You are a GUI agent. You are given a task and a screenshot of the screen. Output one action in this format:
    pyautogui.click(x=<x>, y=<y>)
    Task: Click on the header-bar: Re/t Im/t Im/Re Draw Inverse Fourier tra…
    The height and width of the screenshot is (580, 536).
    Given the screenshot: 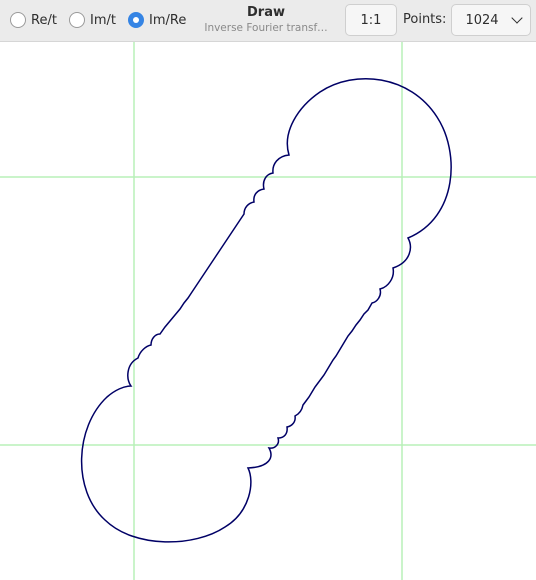 What is the action you would take?
    pyautogui.click(x=268, y=21)
    